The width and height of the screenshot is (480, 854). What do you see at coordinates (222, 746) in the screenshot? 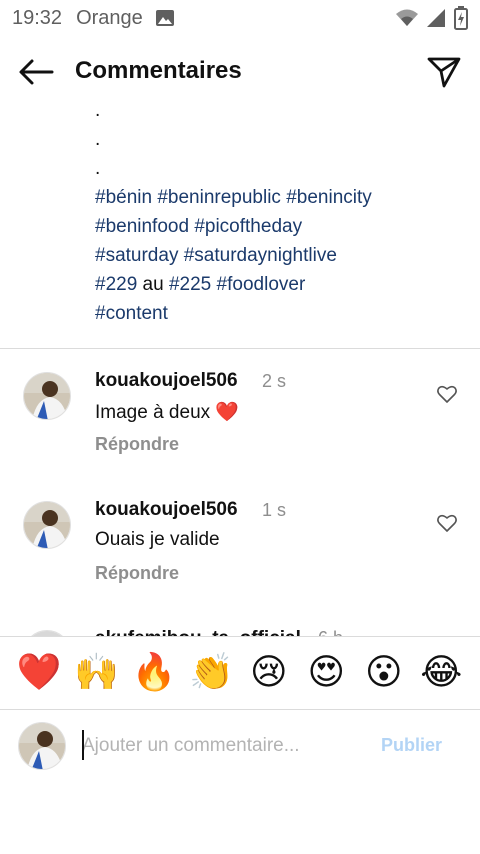
I see `comment-input` at bounding box center [222, 746].